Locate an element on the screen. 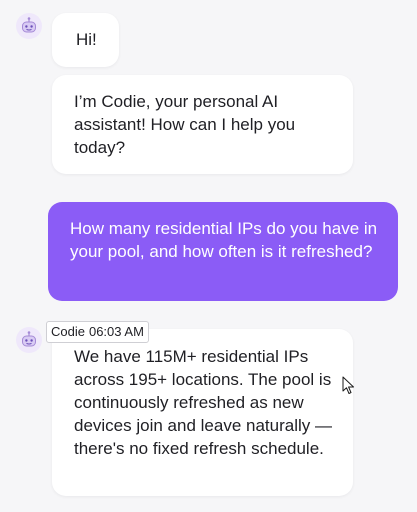 The width and height of the screenshot is (417, 512). tooltip-time: 06:03 AM is located at coordinates (116, 331).